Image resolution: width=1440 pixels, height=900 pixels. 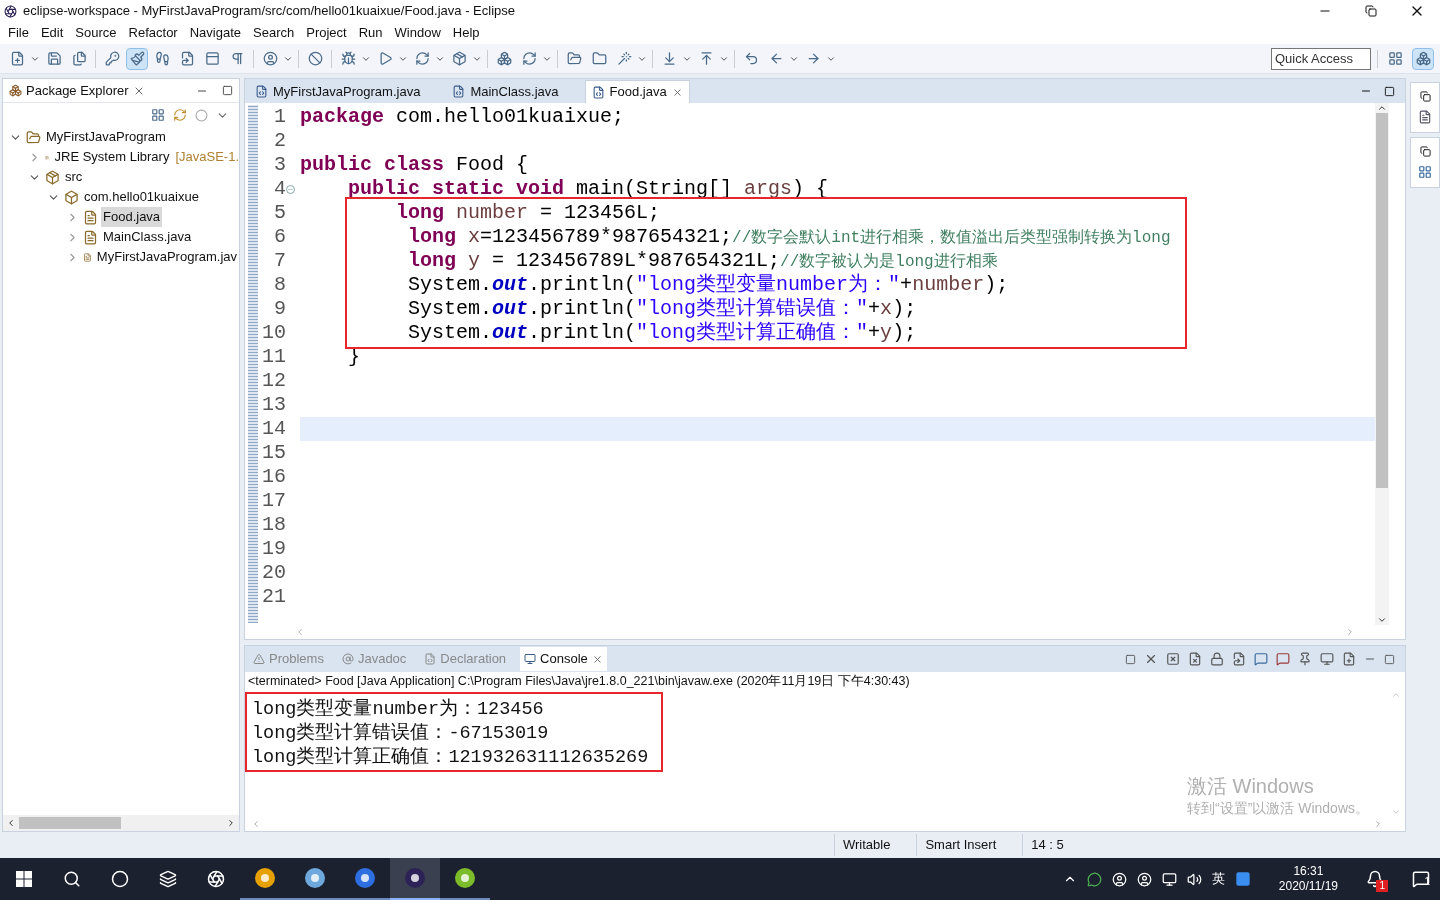 I want to click on terminate-icon, so click(x=1130, y=659).